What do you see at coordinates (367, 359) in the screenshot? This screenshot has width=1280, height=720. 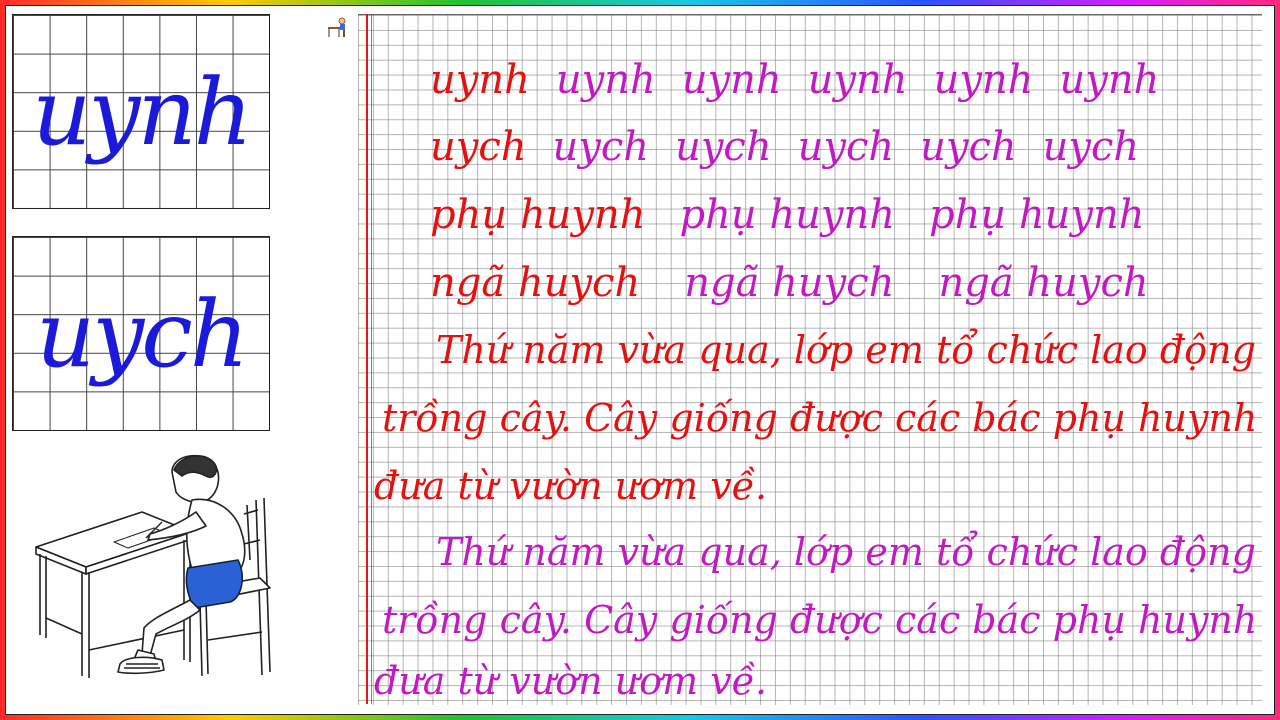 I see `notebook-margin-line` at bounding box center [367, 359].